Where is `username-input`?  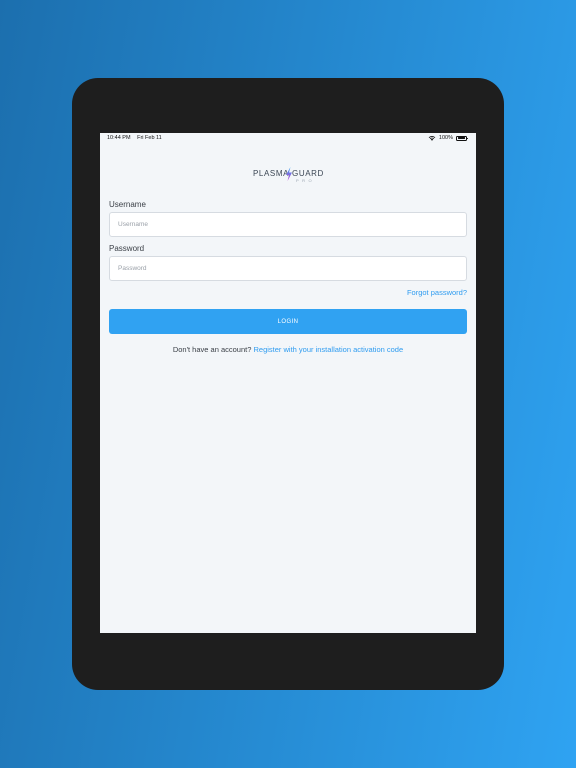
username-input is located at coordinates (288, 224).